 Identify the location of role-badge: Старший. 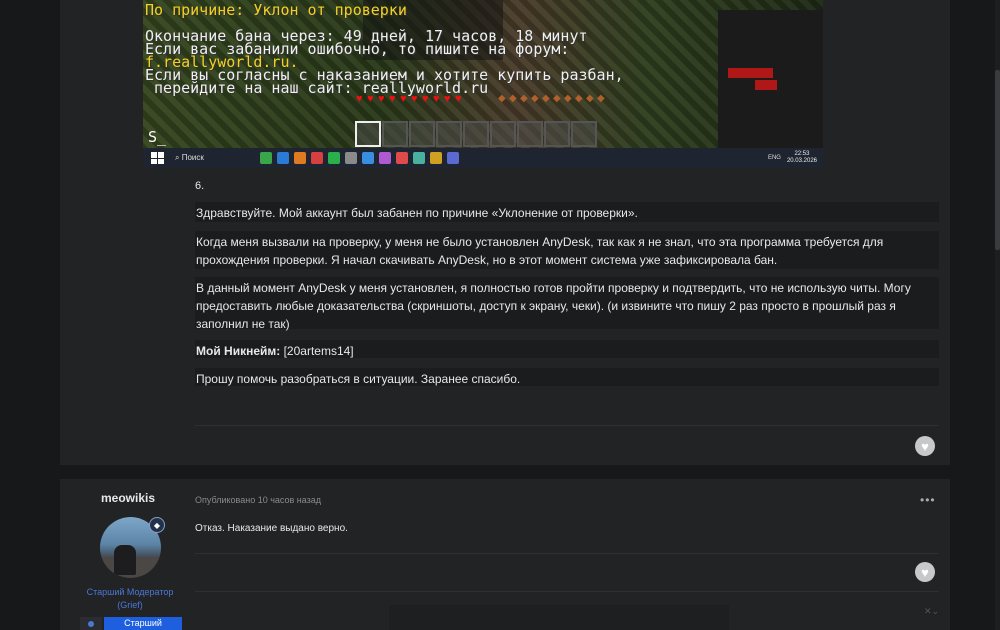
(143, 623).